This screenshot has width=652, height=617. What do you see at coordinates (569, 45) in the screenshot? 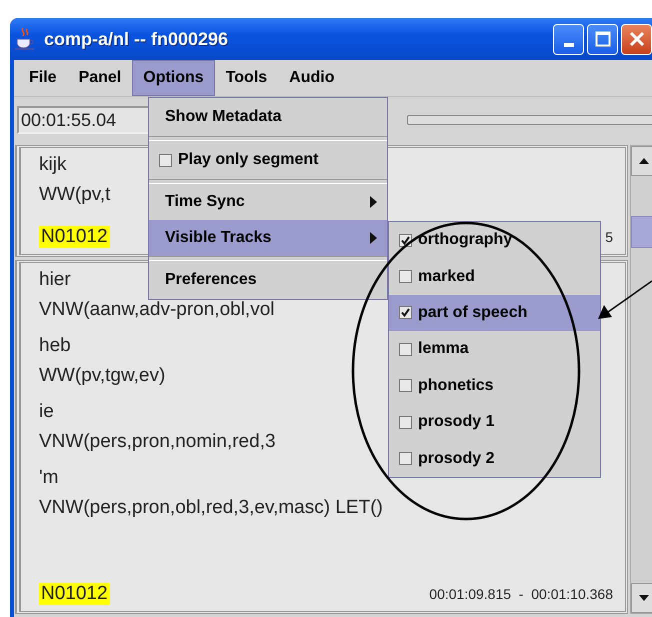
I see `minimize-icon` at bounding box center [569, 45].